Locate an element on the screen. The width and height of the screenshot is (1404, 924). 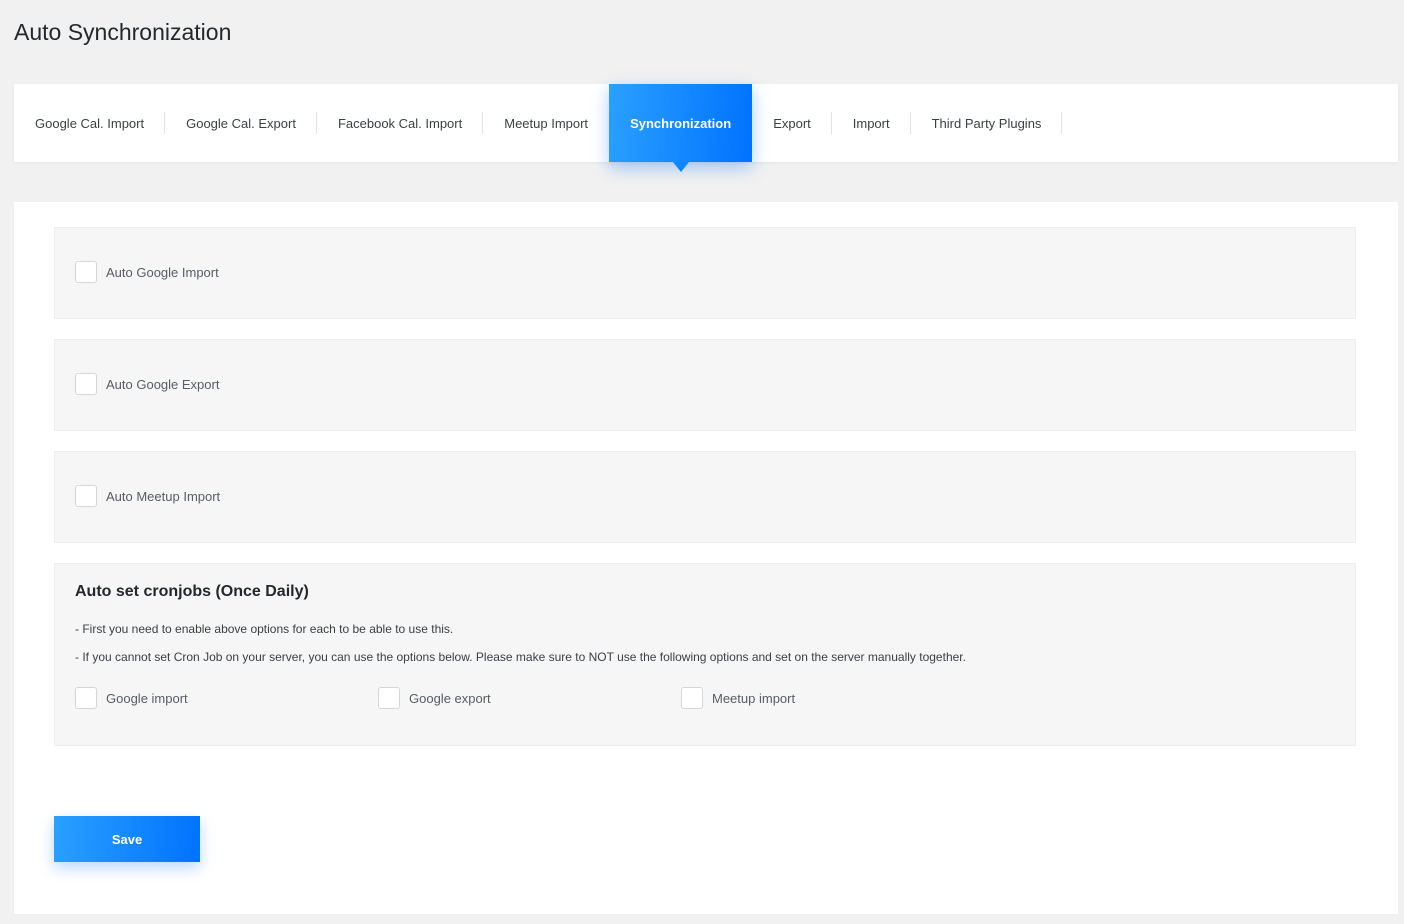
auto-google-import-checkbox is located at coordinates (86, 272).